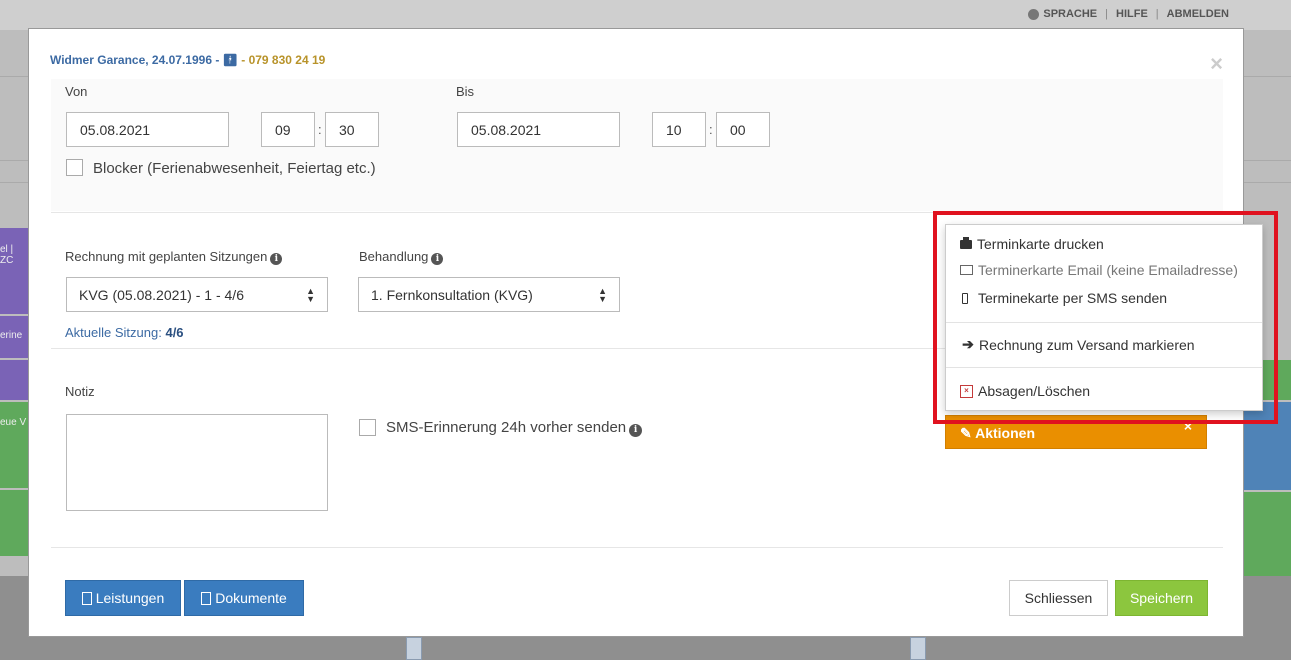  What do you see at coordinates (1105, 317) in the screenshot?
I see `highlight-box` at bounding box center [1105, 317].